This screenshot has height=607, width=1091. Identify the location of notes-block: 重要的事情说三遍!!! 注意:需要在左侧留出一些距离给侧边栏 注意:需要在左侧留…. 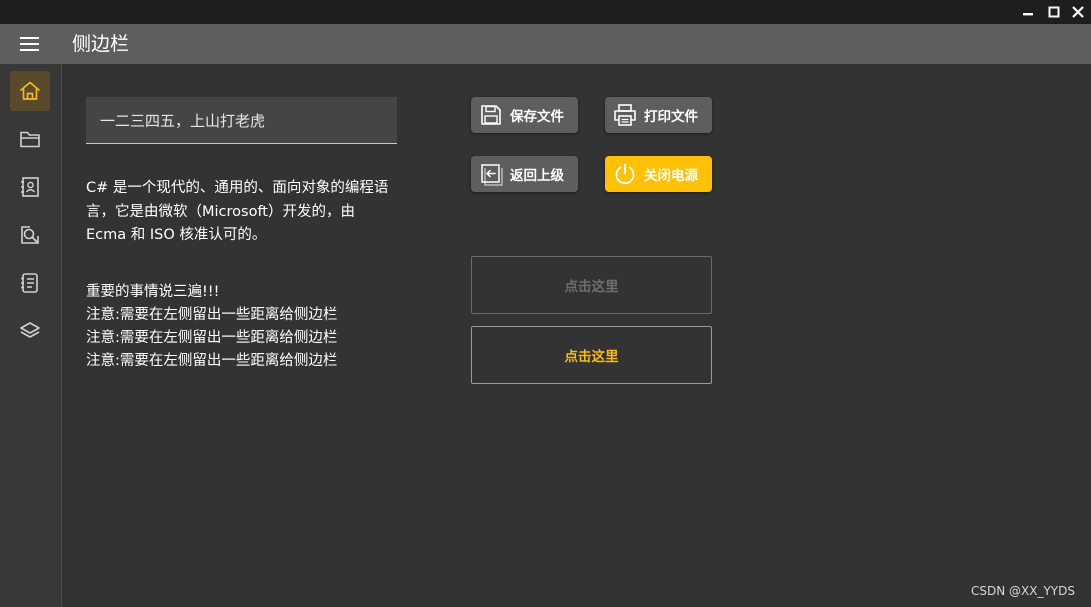
(256, 327).